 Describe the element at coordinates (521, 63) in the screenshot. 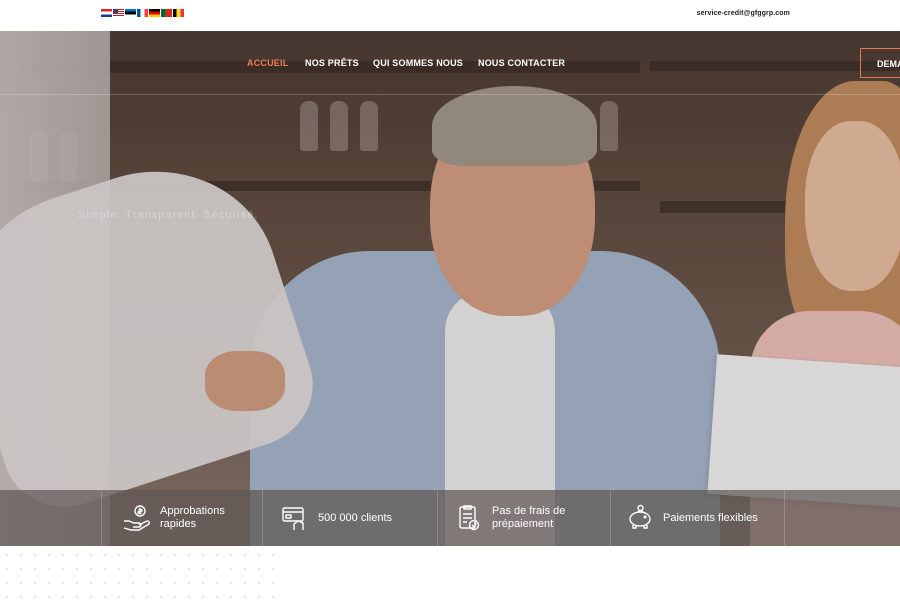

I see `nav-item-nous-contacter: NOUS CONTACTER` at that location.